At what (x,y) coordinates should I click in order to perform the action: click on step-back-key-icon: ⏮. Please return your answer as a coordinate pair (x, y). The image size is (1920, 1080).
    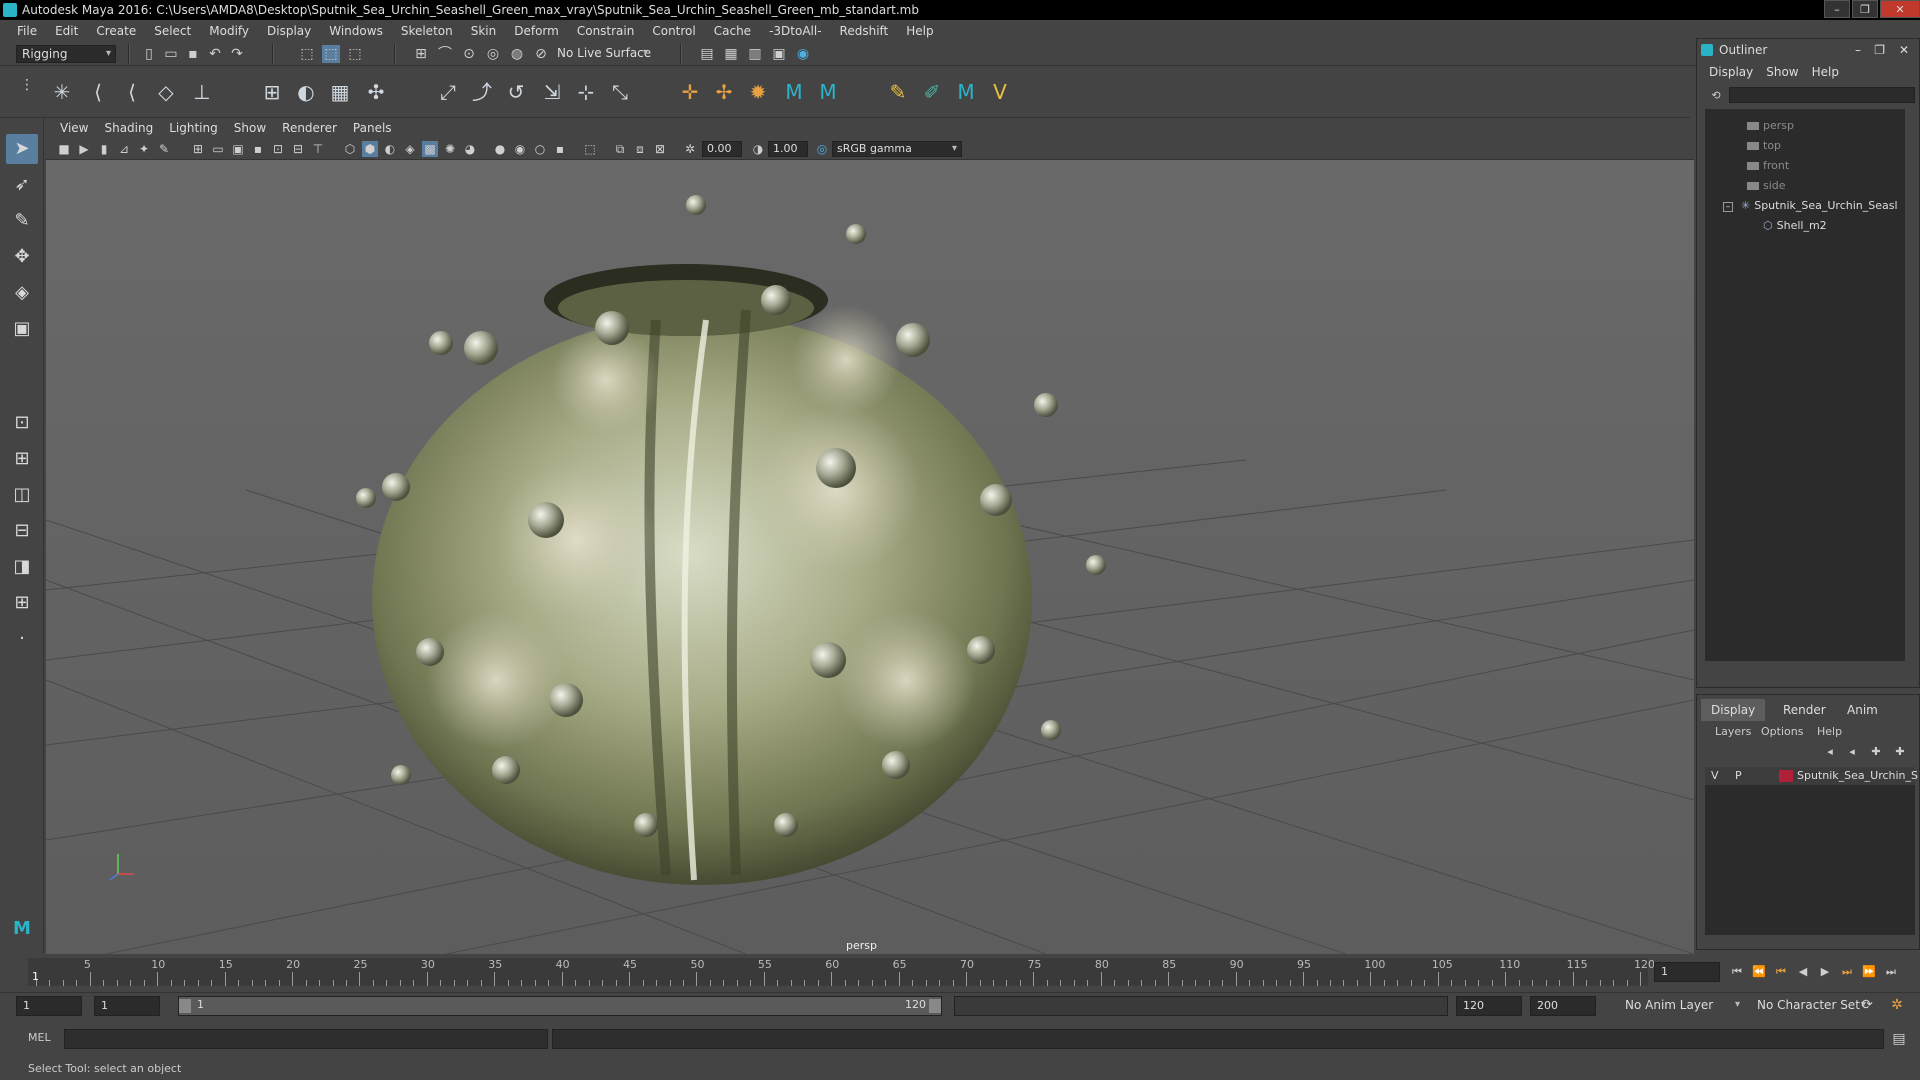
    Looking at the image, I should click on (1781, 972).